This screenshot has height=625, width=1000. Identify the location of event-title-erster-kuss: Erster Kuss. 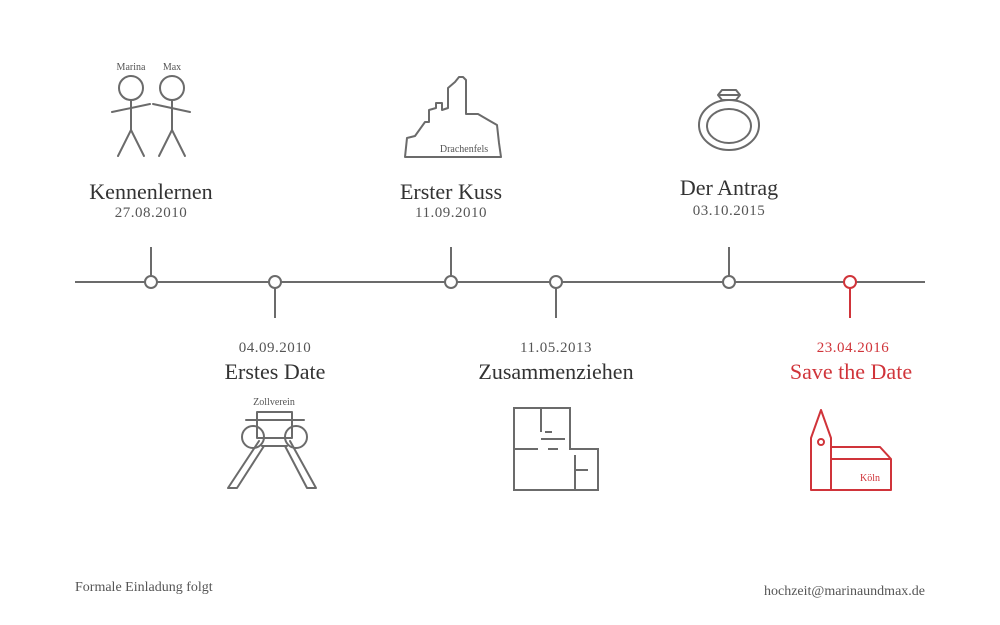
(451, 191).